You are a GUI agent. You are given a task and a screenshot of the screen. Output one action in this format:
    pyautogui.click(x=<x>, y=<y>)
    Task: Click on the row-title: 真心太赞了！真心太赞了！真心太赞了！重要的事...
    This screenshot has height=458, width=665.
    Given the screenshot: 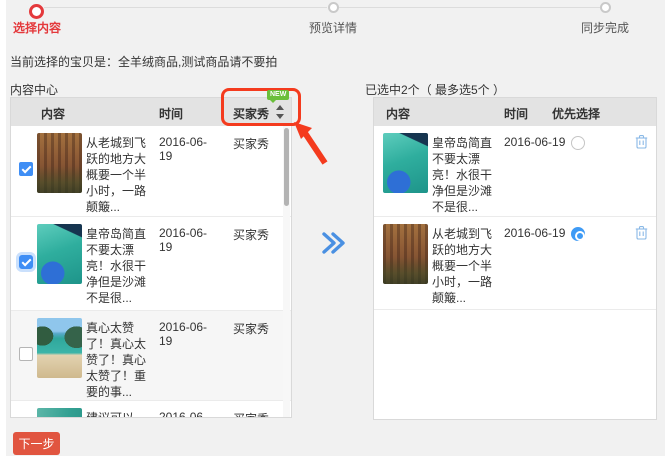 What is the action you would take?
    pyautogui.click(x=116, y=360)
    